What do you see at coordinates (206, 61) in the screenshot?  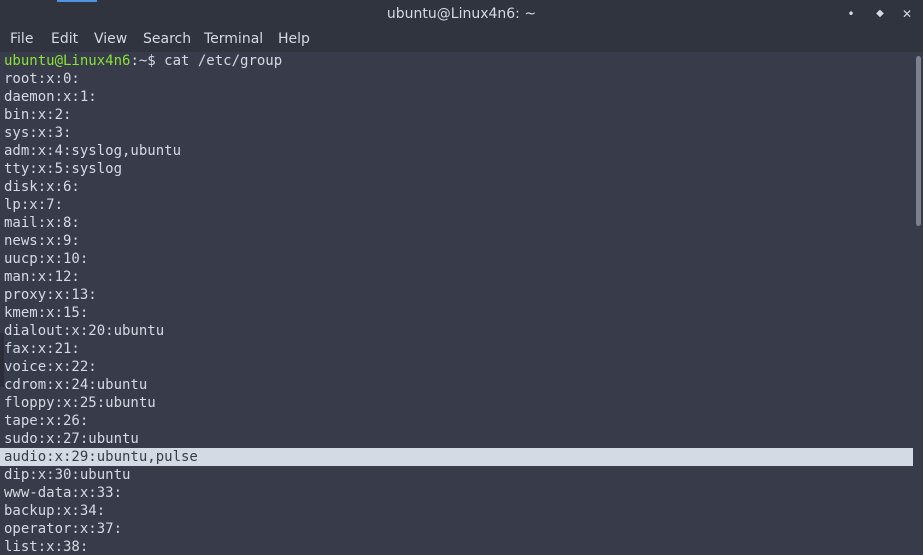 I see `prompt-command: :~$ cat /etc/group` at bounding box center [206, 61].